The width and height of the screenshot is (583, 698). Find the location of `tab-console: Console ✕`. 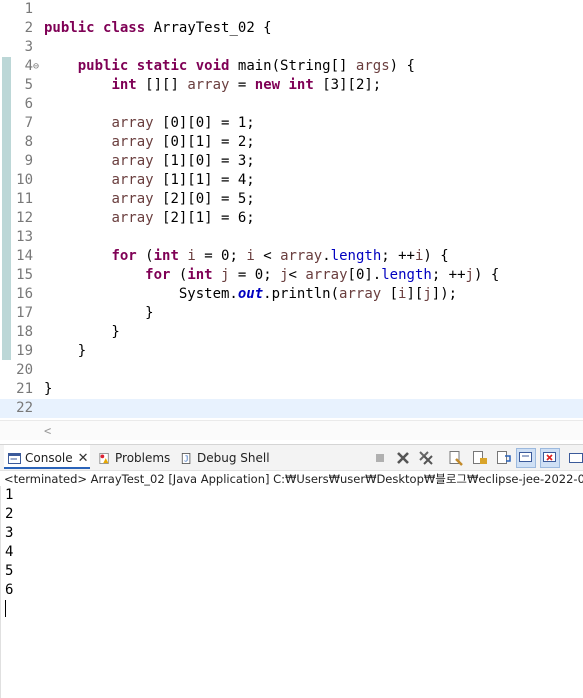

tab-console: Console ✕ is located at coordinates (47, 457).